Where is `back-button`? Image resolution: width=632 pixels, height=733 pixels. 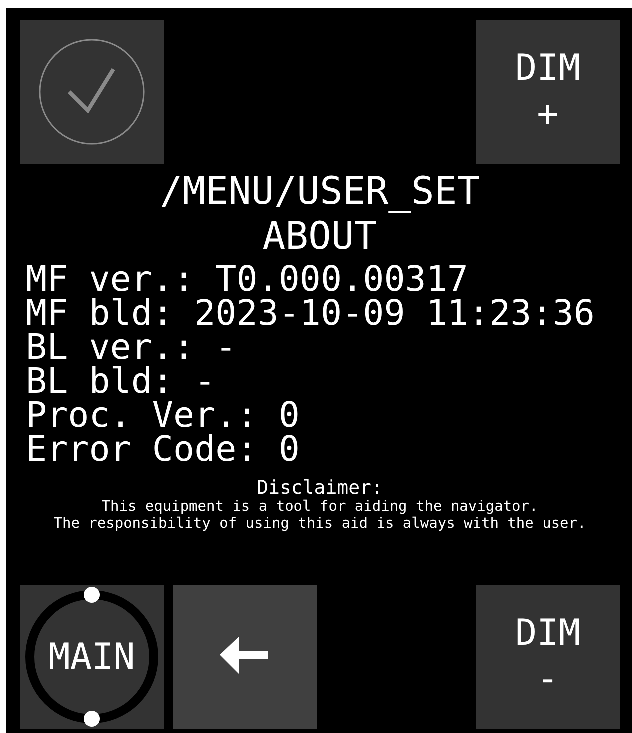
back-button is located at coordinates (245, 657).